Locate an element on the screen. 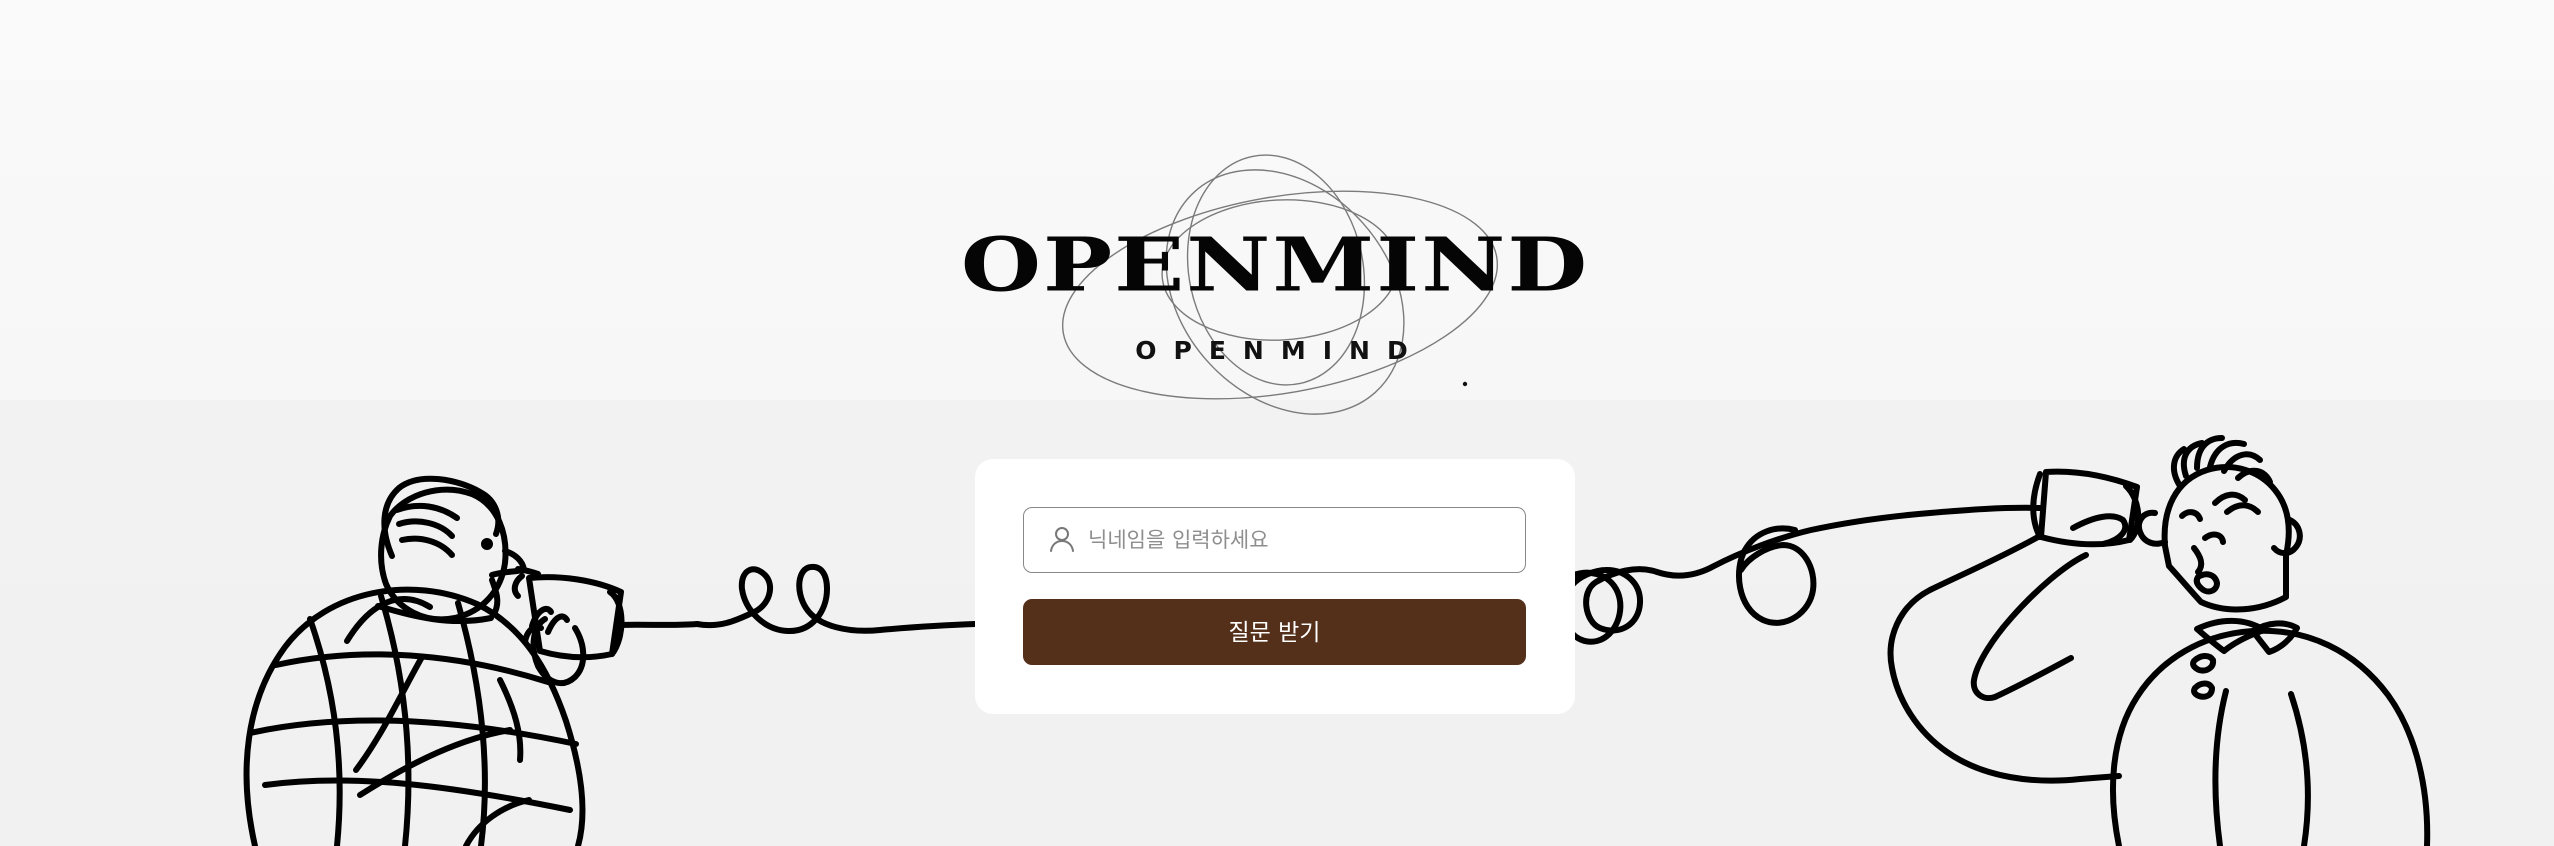  nickname-input is located at coordinates (1298, 540).